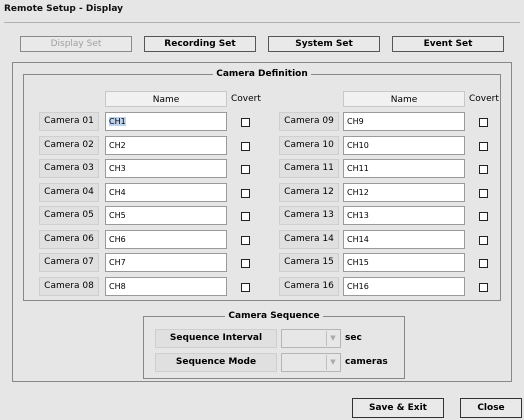 The width and height of the screenshot is (524, 420). Describe the element at coordinates (216, 338) in the screenshot. I see `sequence-interval-label: Sequence Interval` at that location.